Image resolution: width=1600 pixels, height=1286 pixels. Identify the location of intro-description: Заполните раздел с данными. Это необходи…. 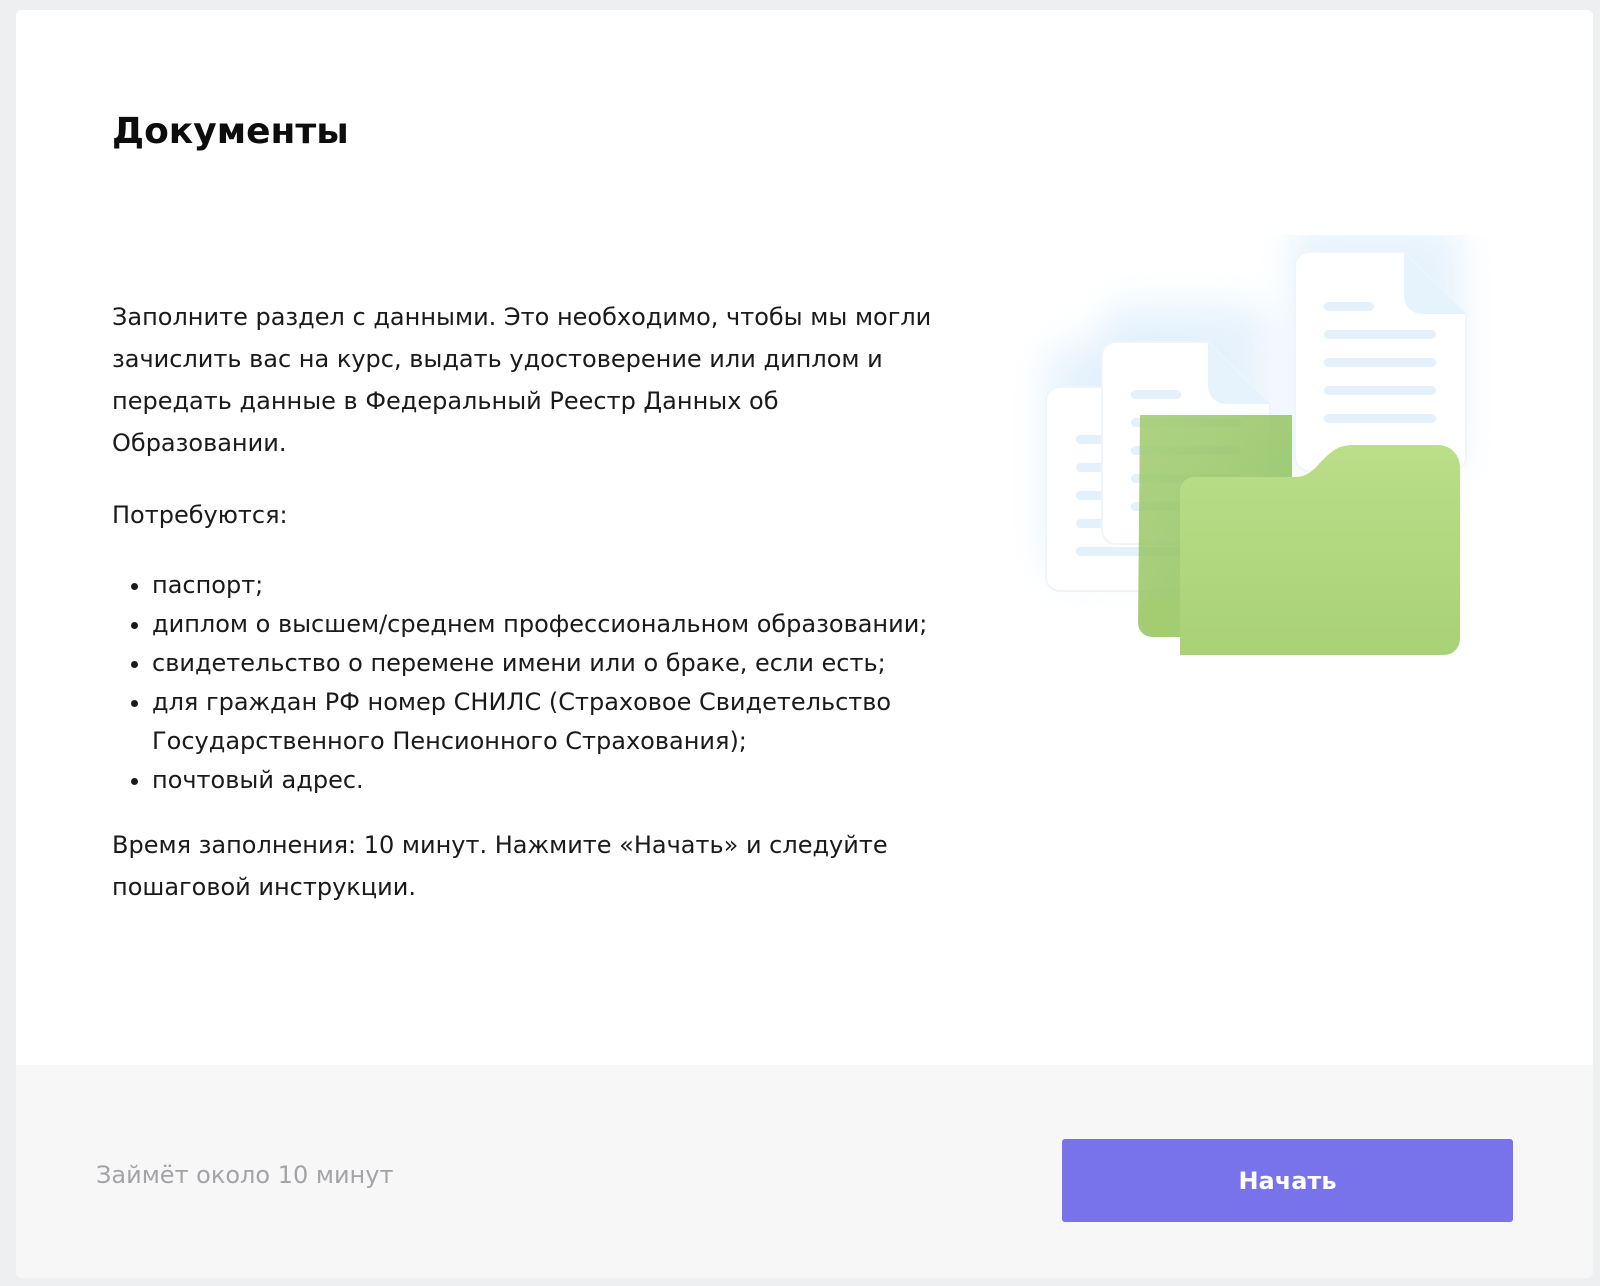
(522, 380).